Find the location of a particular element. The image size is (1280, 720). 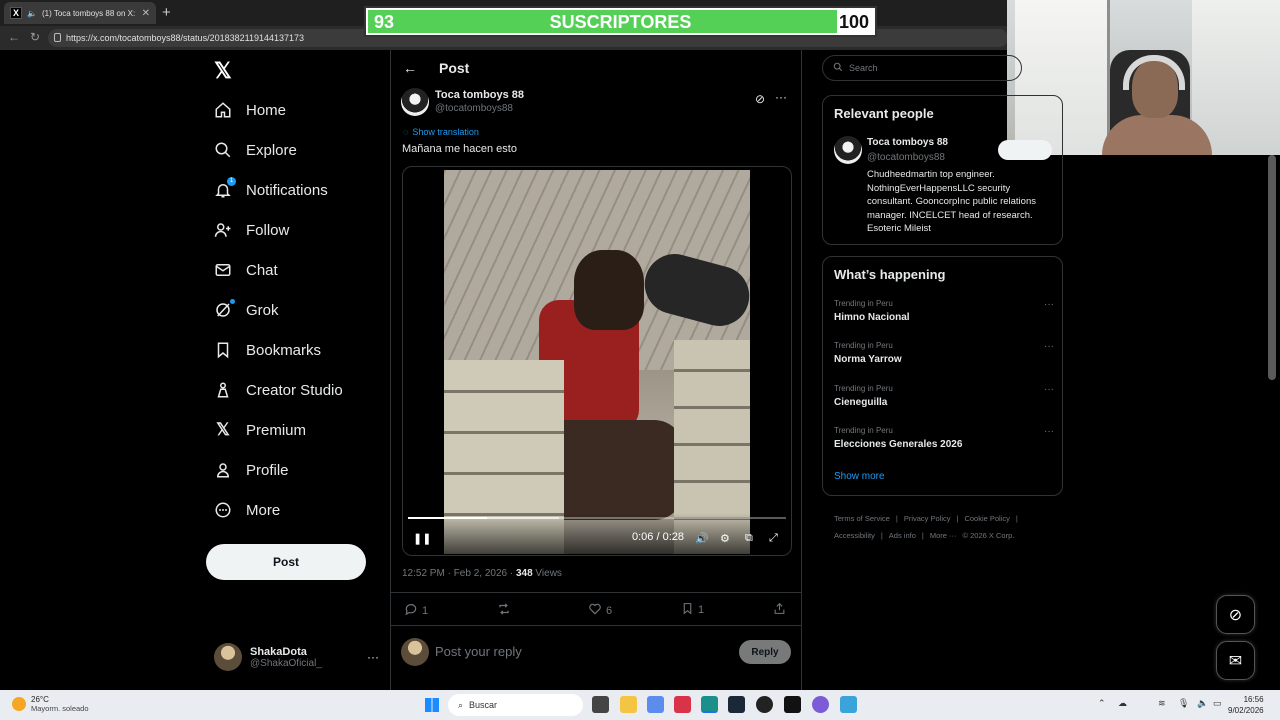

view-count: 348 is located at coordinates (524, 573).